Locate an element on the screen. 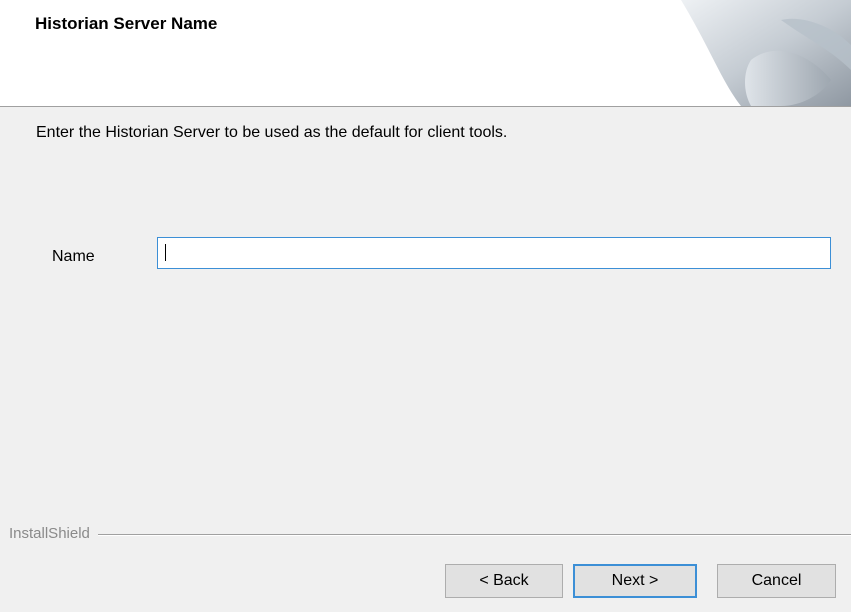  next-button: Next > is located at coordinates (635, 581).